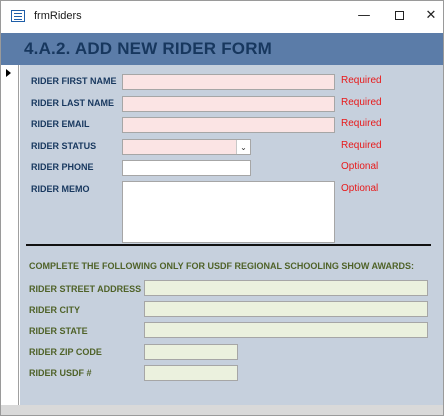 This screenshot has height=416, width=444. Describe the element at coordinates (186, 168) in the screenshot. I see `phone-field` at that location.